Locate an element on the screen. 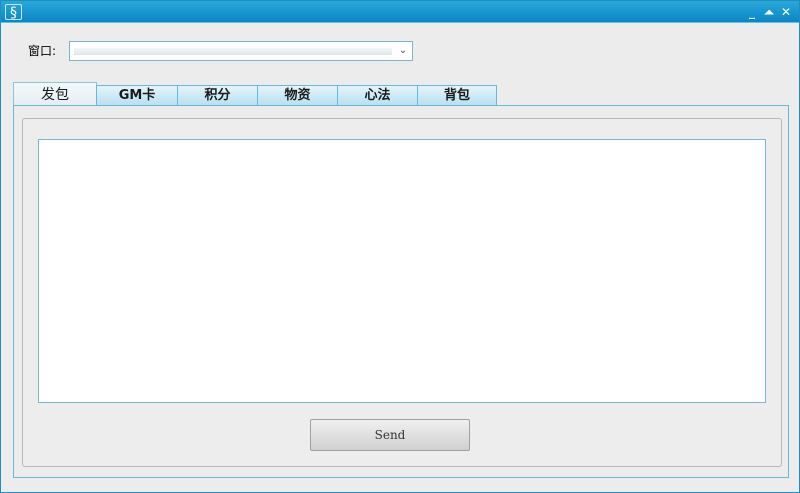 This screenshot has height=493, width=800. window-picker-label: 窗口: is located at coordinates (42, 51).